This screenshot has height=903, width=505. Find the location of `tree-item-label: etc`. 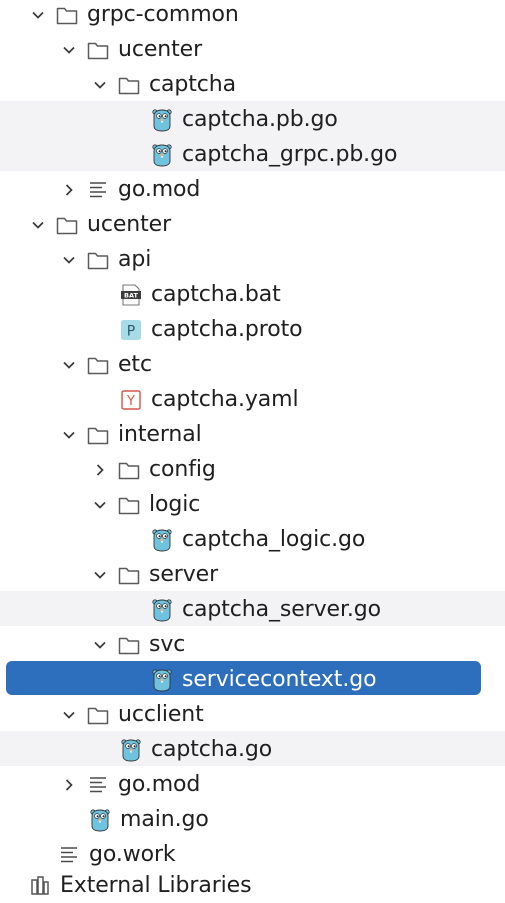

tree-item-label: etc is located at coordinates (135, 364).